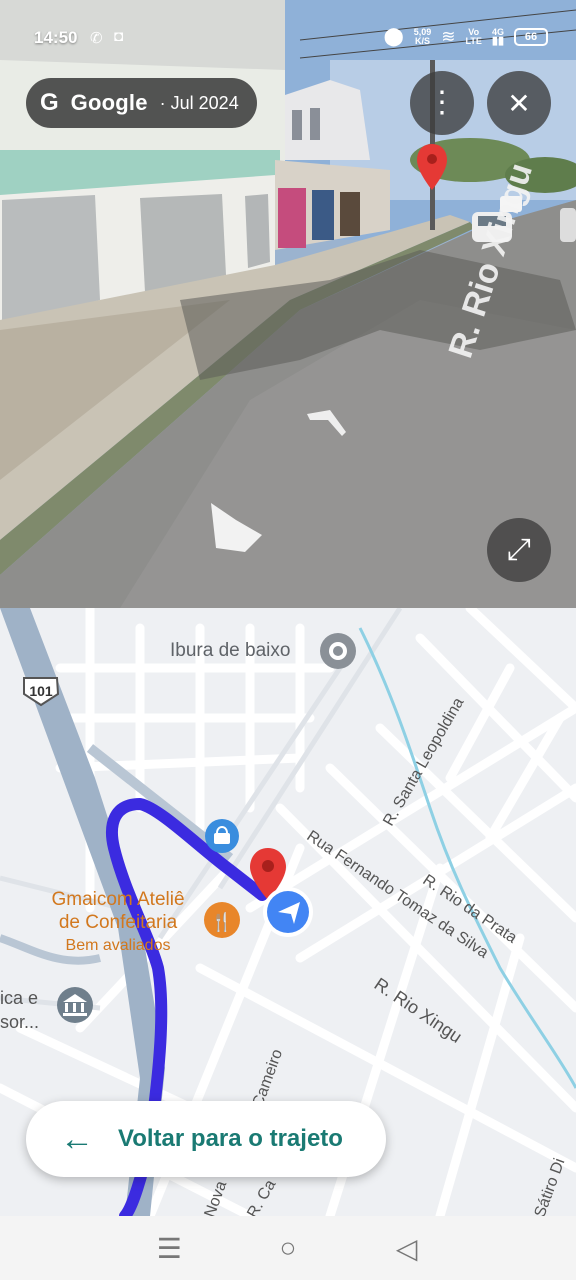 The width and height of the screenshot is (576, 1280). I want to click on close-icon: ✕, so click(519, 103).